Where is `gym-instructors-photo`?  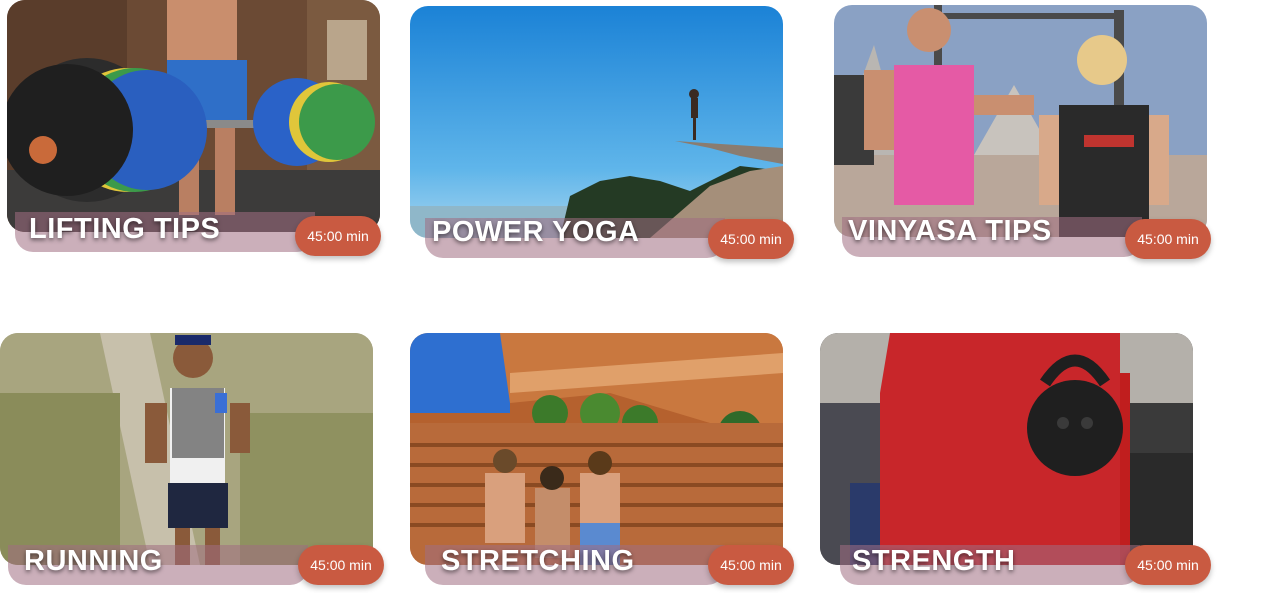 gym-instructors-photo is located at coordinates (1020, 121).